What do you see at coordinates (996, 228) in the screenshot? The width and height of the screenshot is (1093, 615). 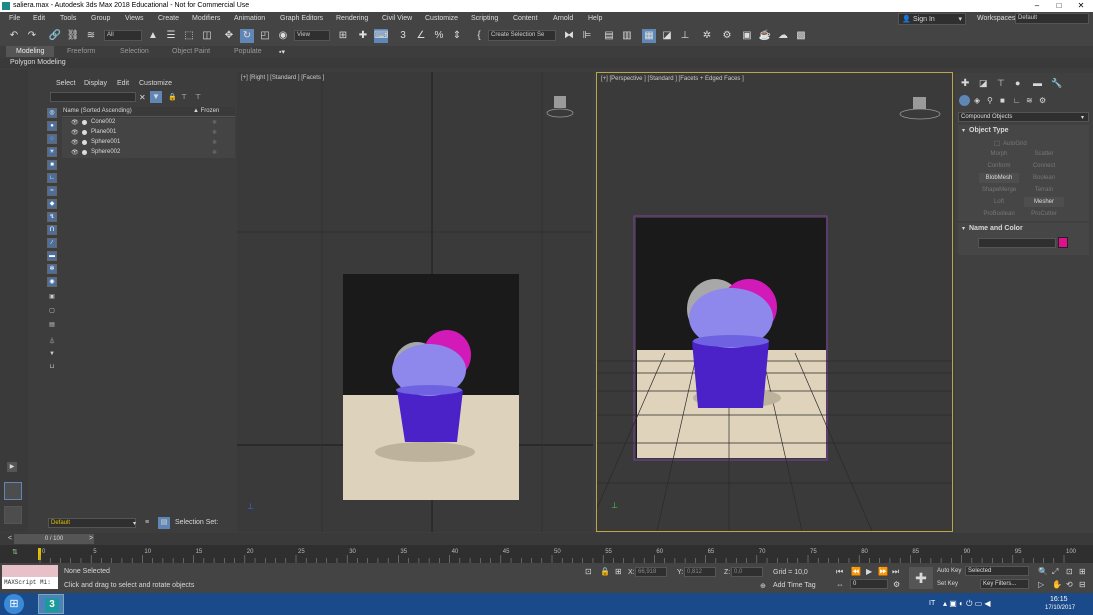 I see `name-color-header: Name and Color` at bounding box center [996, 228].